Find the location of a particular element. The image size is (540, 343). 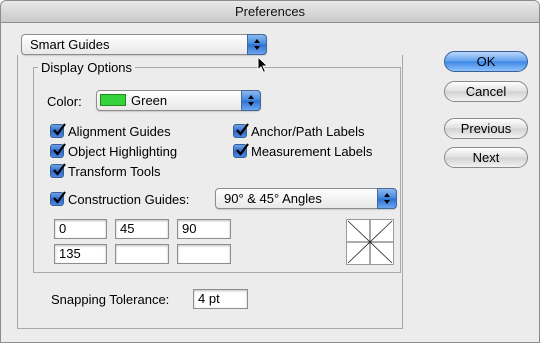

transform-tools-checkbox is located at coordinates (58, 170).